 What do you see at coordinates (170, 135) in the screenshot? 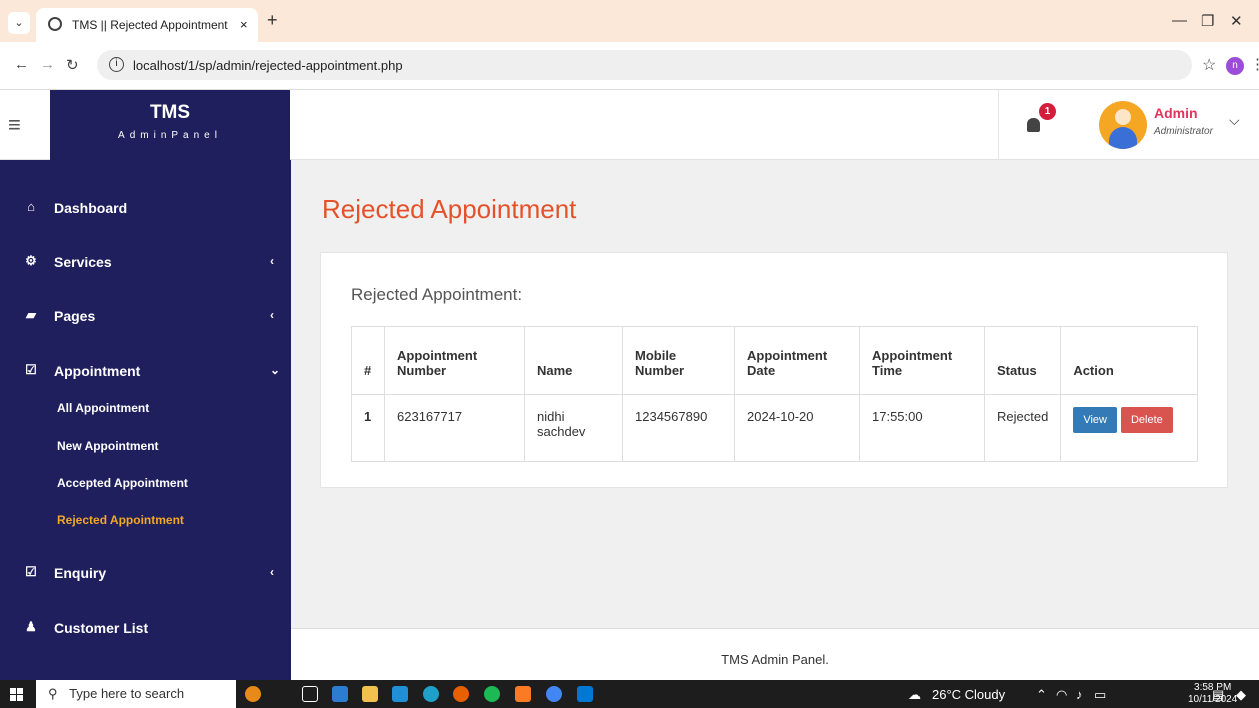
I see `brand-subtitle: AdminPanel` at bounding box center [170, 135].